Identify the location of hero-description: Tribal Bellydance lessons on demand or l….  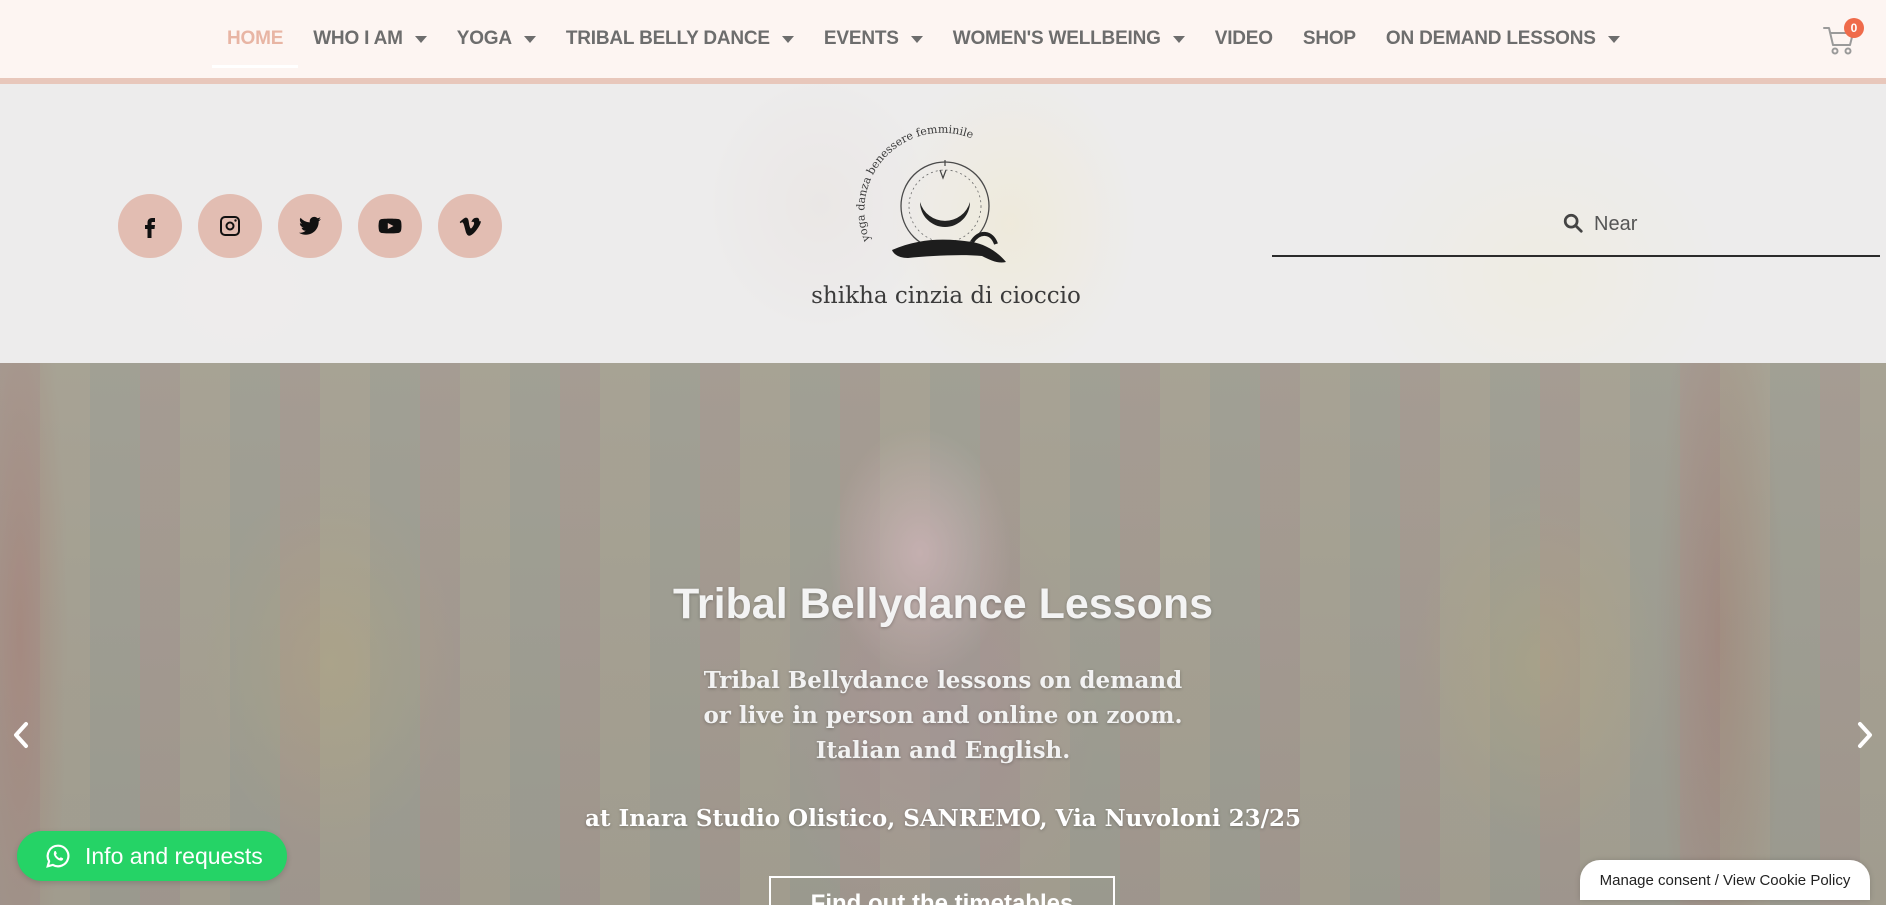
(943, 715).